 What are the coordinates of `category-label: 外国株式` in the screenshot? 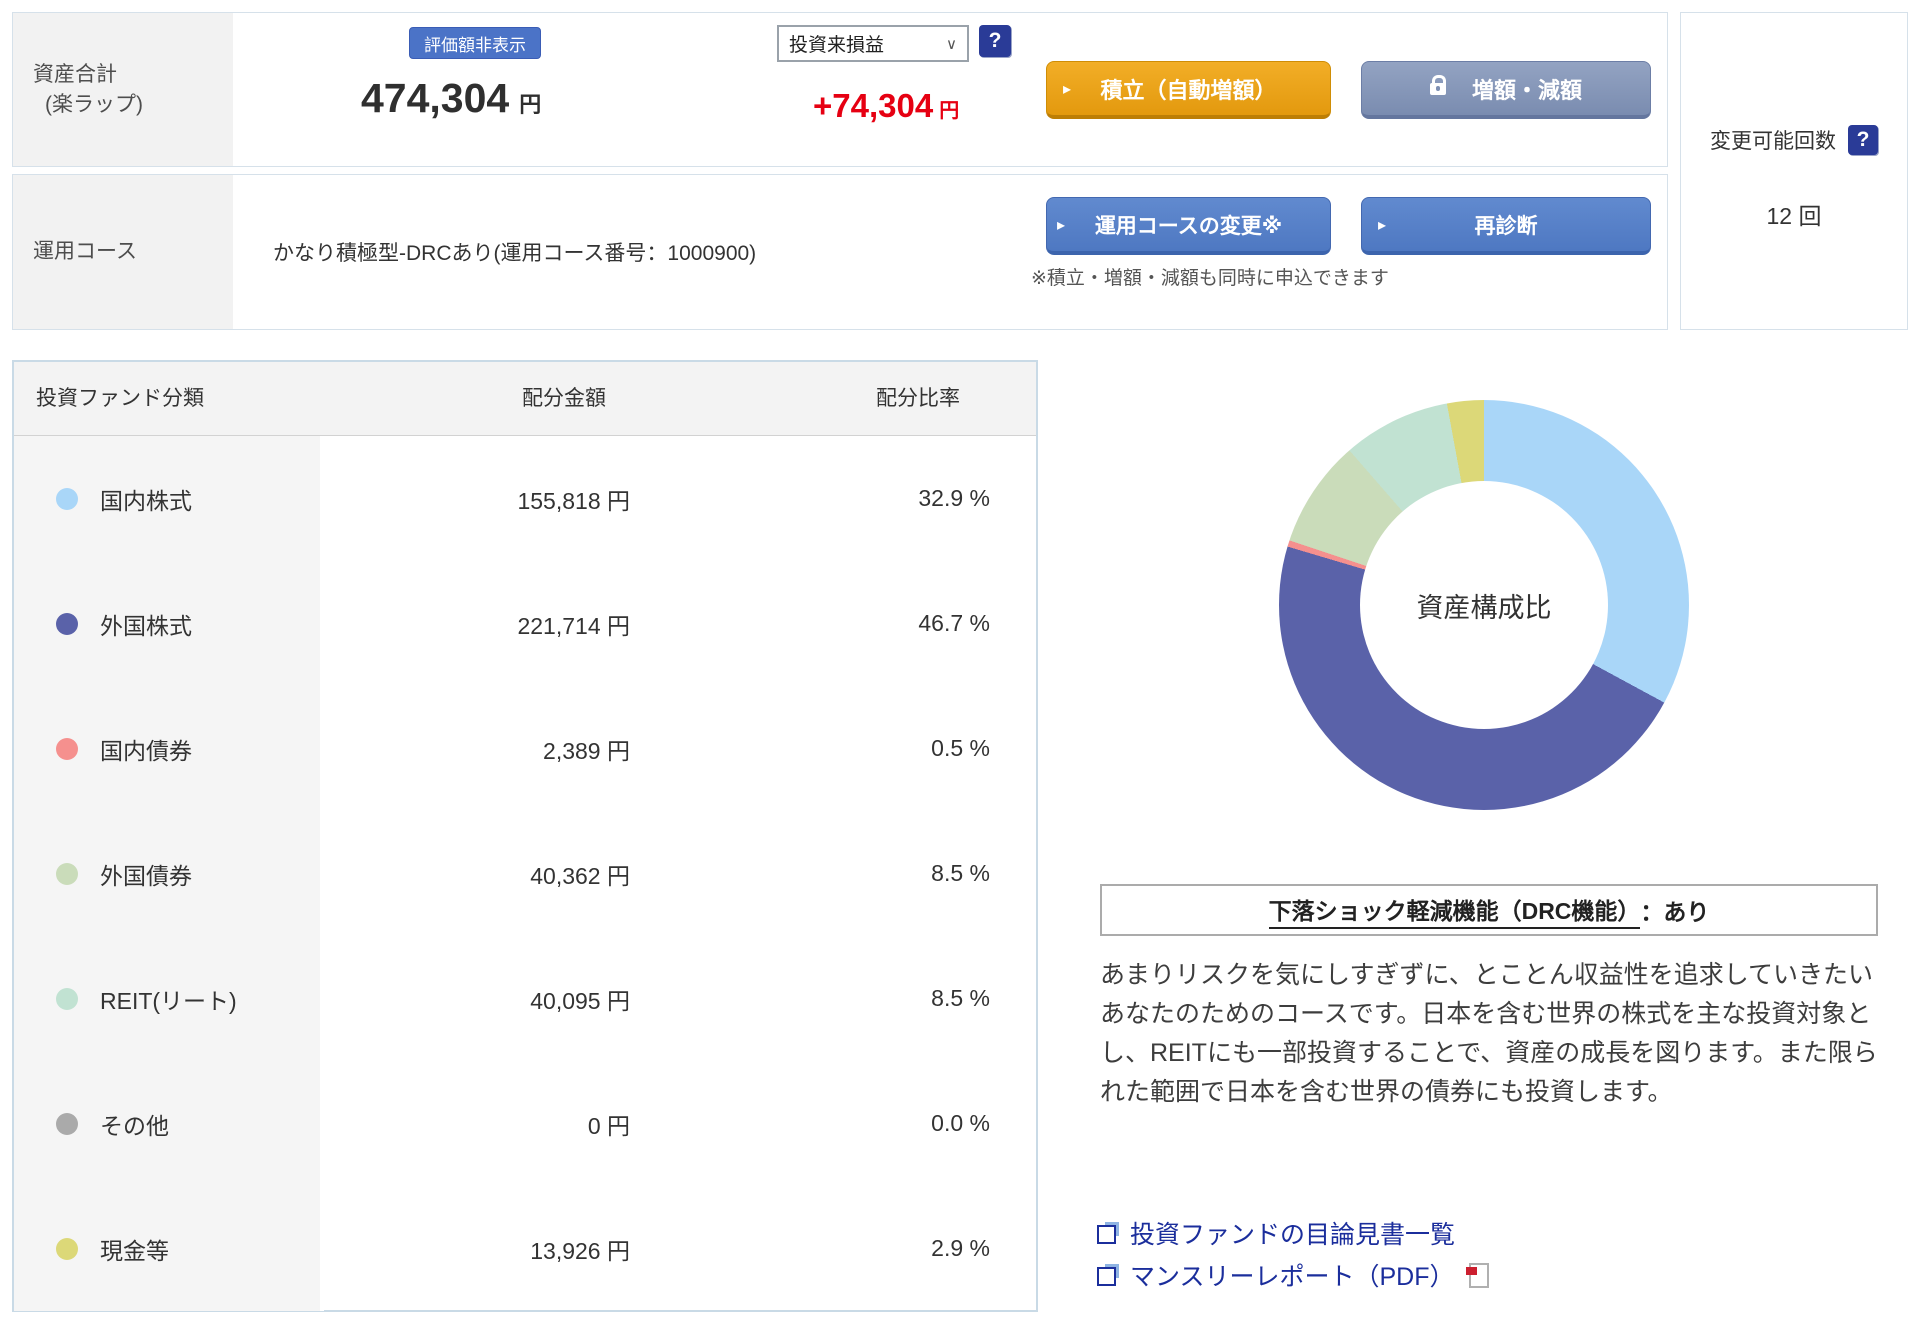 It's located at (146, 625).